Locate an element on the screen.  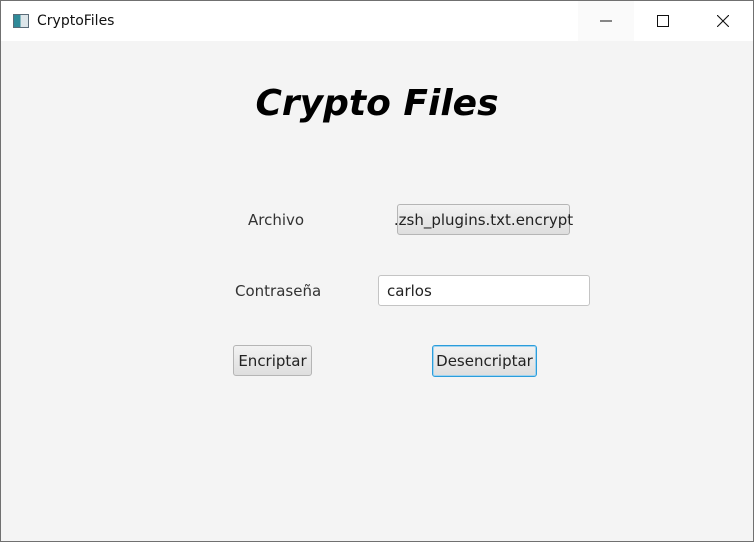
close-button is located at coordinates (723, 21).